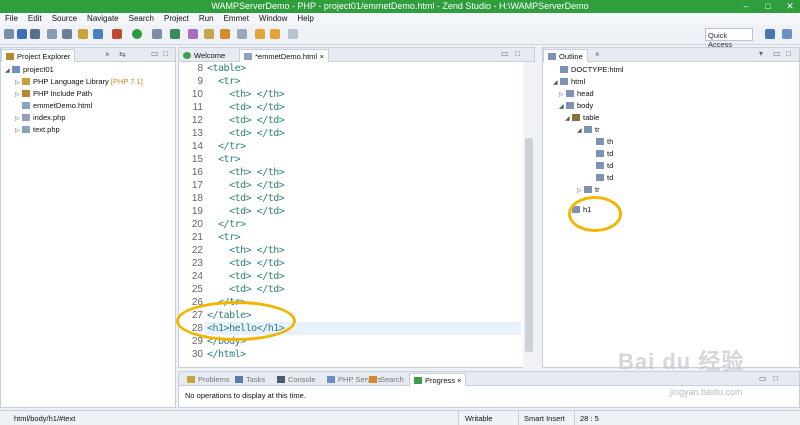 Image resolution: width=800 pixels, height=425 pixels. I want to click on tree-item-text-php: ▷ text.php, so click(37, 130).